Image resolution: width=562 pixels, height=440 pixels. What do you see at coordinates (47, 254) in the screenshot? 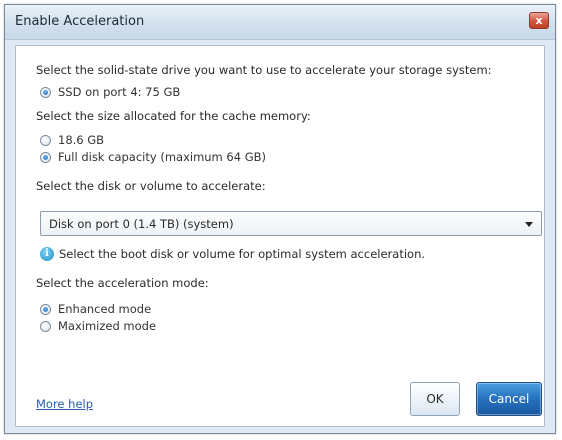
I see `info-icon: i` at bounding box center [47, 254].